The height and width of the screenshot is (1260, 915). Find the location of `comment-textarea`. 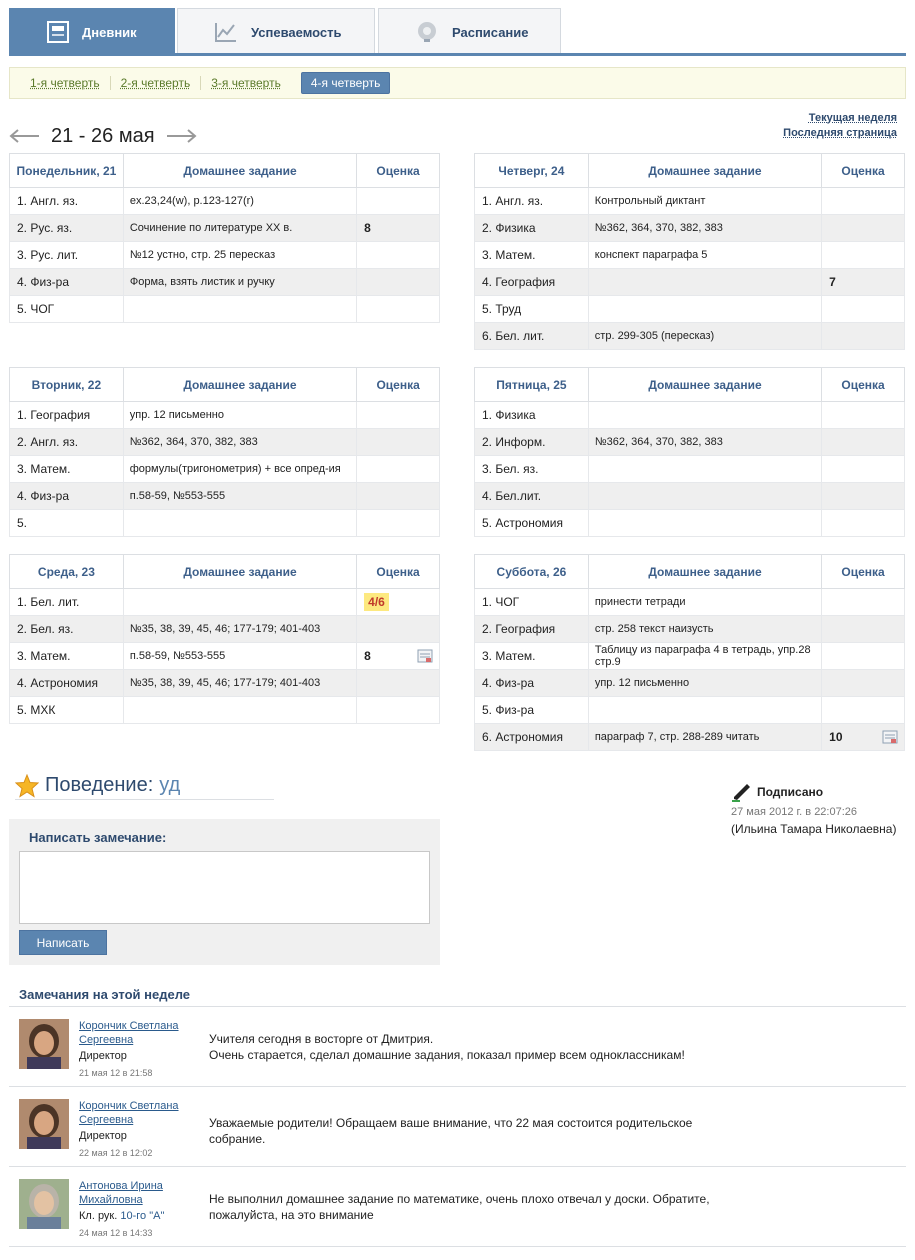

comment-textarea is located at coordinates (224, 887).